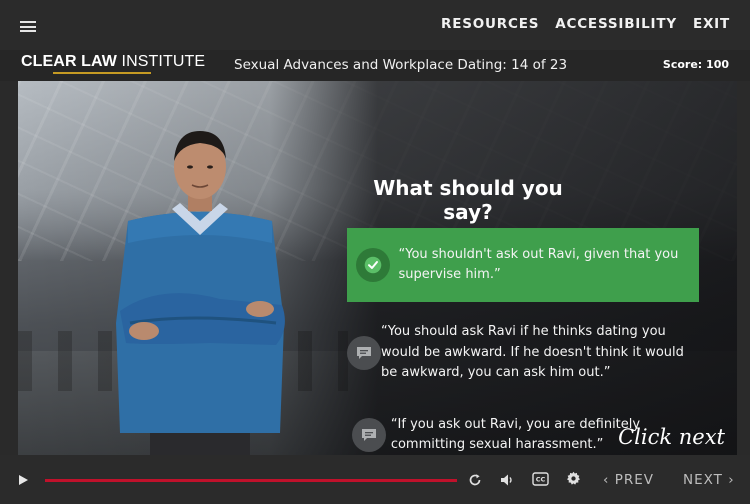 The image size is (750, 504). Describe the element at coordinates (23, 480) in the screenshot. I see `play-icon` at that location.